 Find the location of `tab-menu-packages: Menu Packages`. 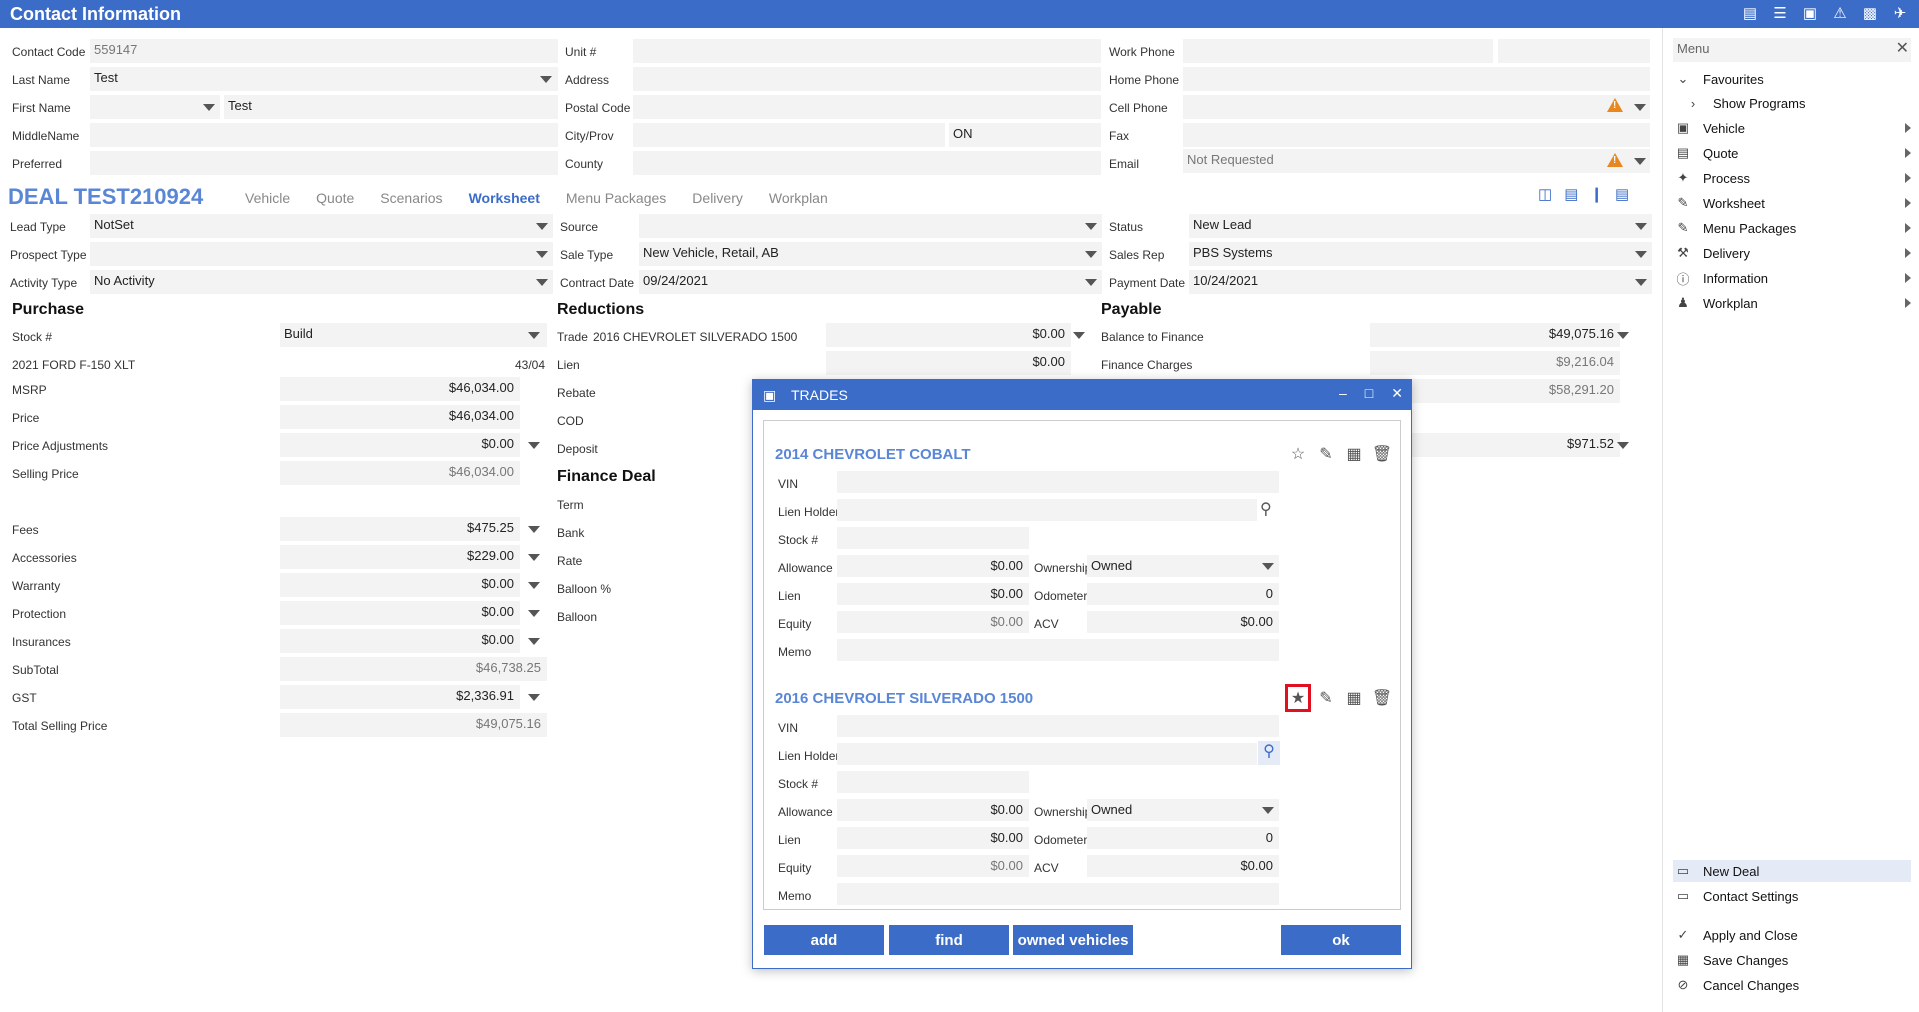

tab-menu-packages: Menu Packages is located at coordinates (616, 198).